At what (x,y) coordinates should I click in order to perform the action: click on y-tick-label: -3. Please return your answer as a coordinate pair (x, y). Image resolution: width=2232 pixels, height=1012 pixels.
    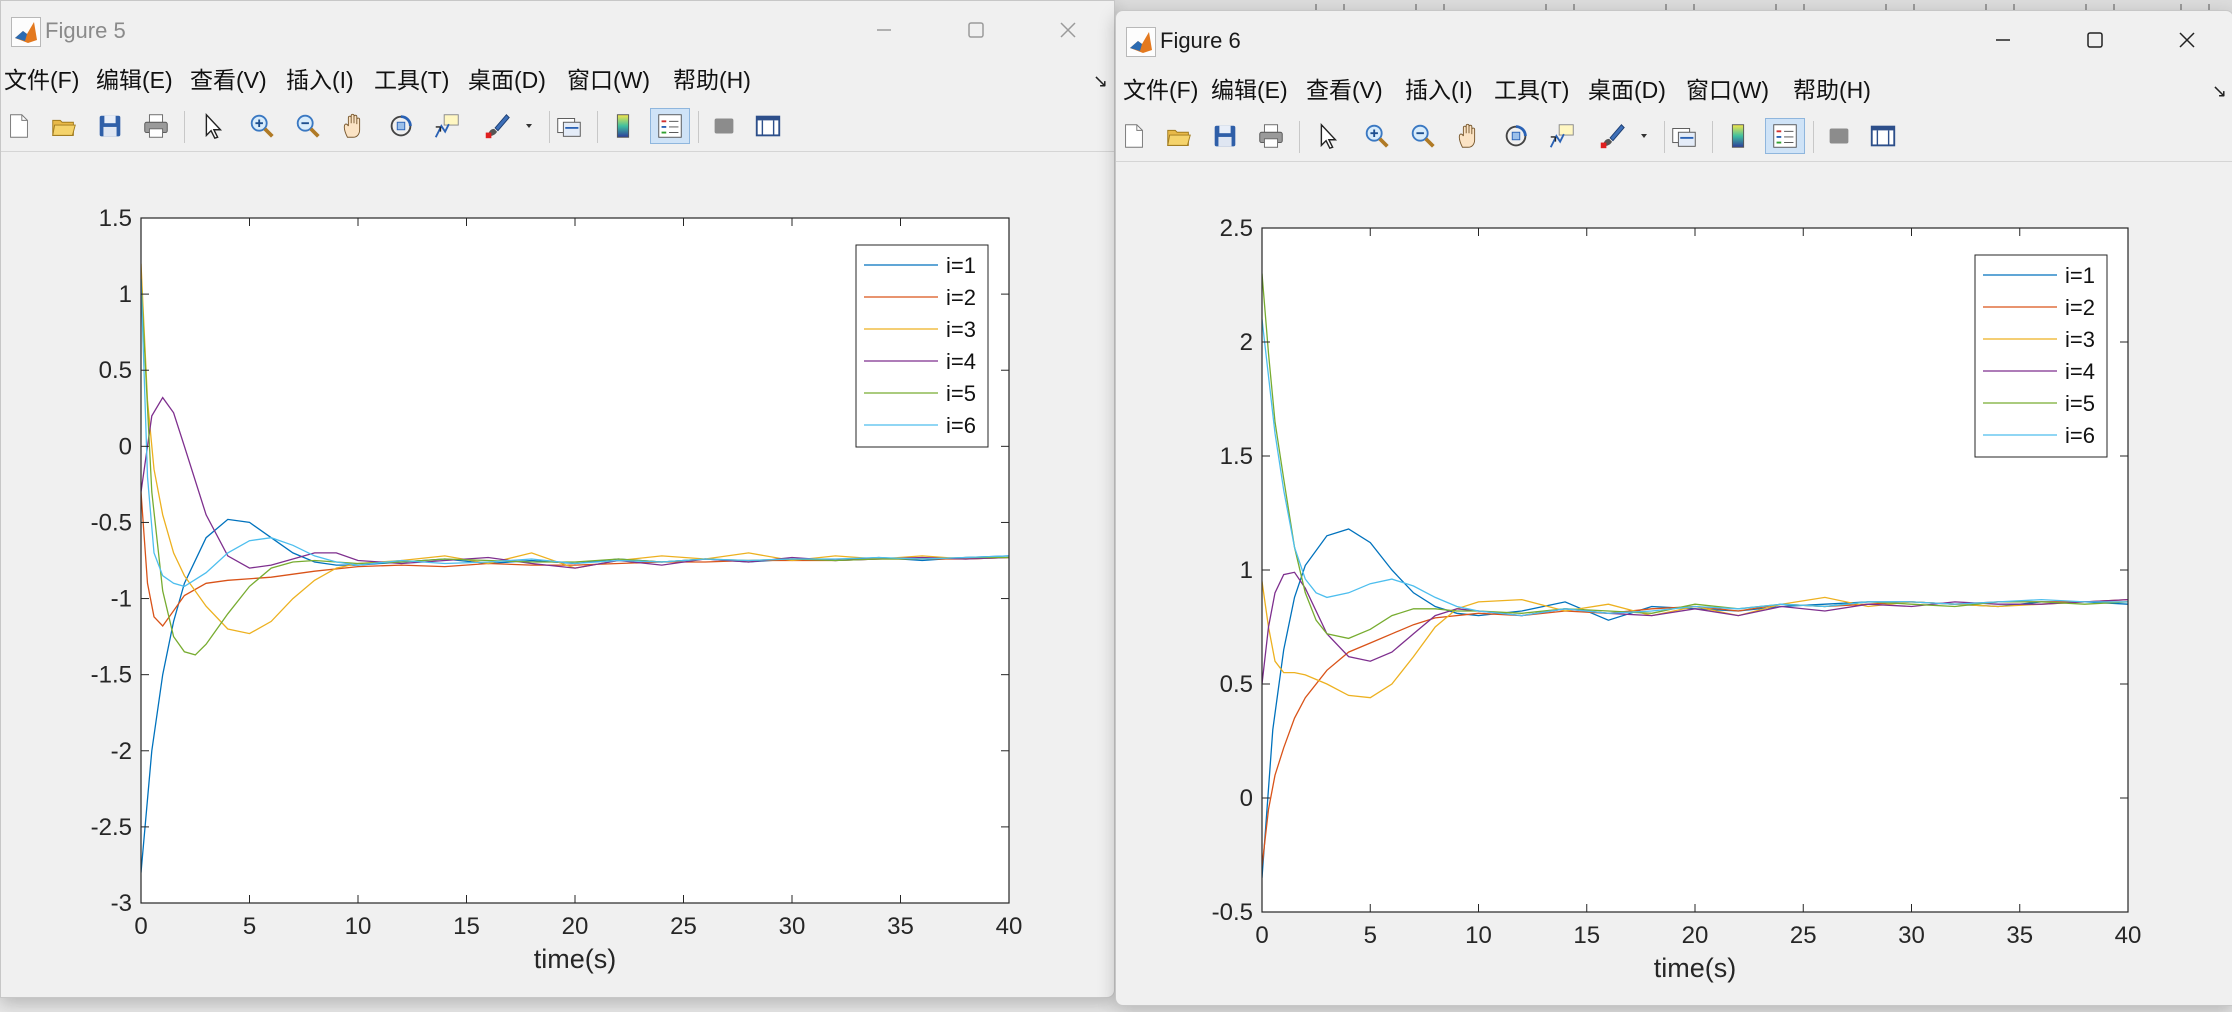
    Looking at the image, I should click on (121, 903).